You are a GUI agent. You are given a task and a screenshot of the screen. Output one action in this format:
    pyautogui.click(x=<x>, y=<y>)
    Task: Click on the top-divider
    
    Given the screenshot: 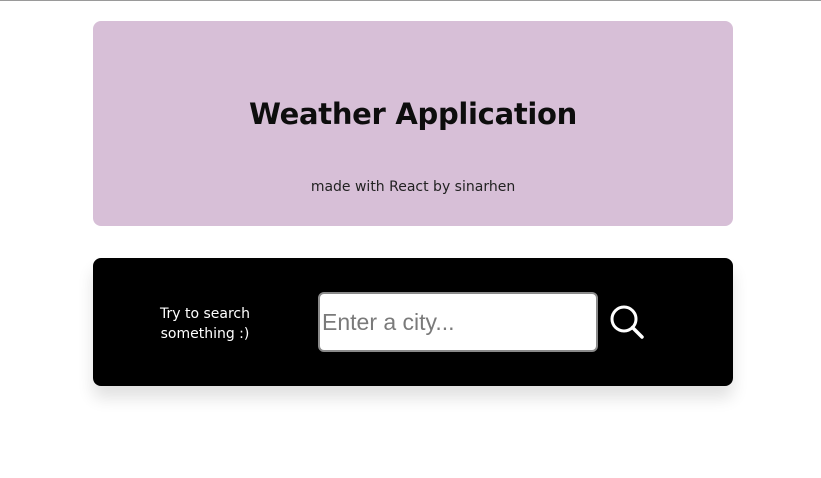 What is the action you would take?
    pyautogui.click(x=410, y=0)
    